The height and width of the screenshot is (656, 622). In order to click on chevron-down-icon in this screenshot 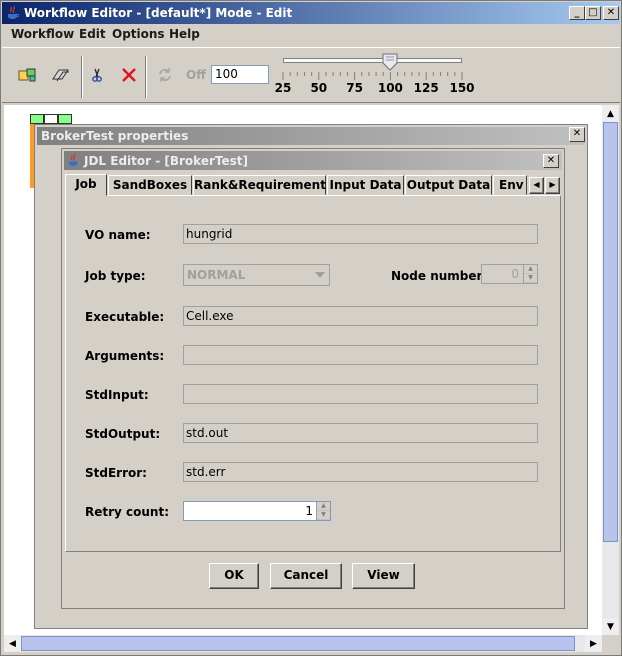, I will do `click(320, 275)`.